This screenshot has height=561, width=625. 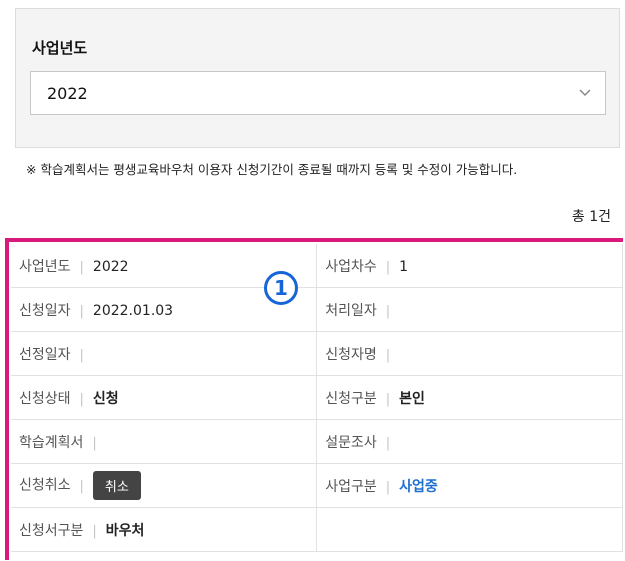 What do you see at coordinates (125, 530) in the screenshot?
I see `form-type-value: 바우처` at bounding box center [125, 530].